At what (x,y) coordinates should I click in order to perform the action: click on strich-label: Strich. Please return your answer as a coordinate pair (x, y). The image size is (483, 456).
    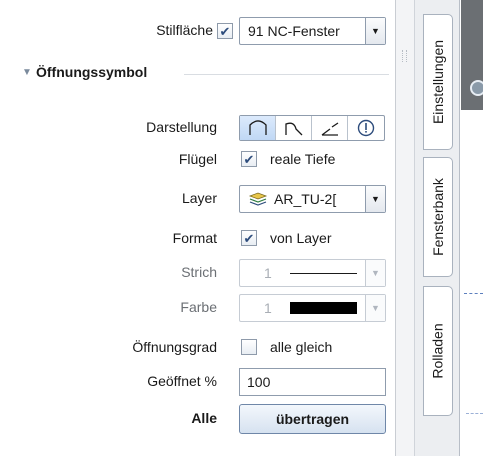
    Looking at the image, I should click on (199, 272).